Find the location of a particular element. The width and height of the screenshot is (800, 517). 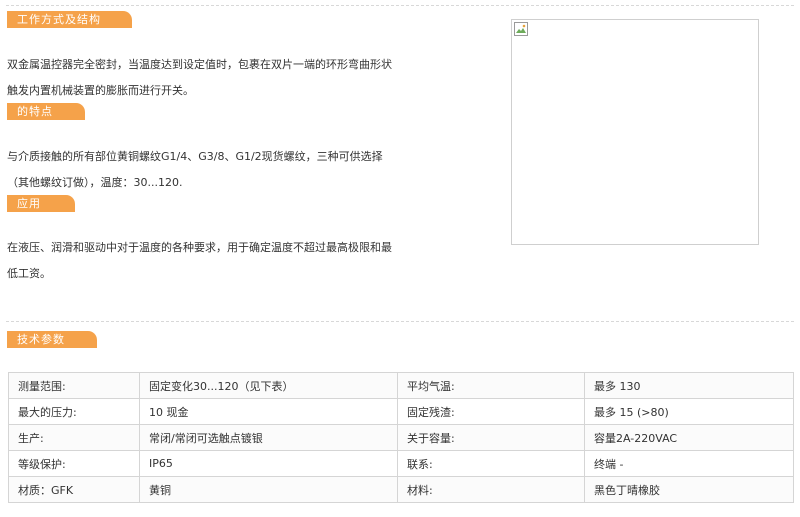

working-description-line: 触发内置机械装置的膨胀而进行开关。 is located at coordinates (100, 90).